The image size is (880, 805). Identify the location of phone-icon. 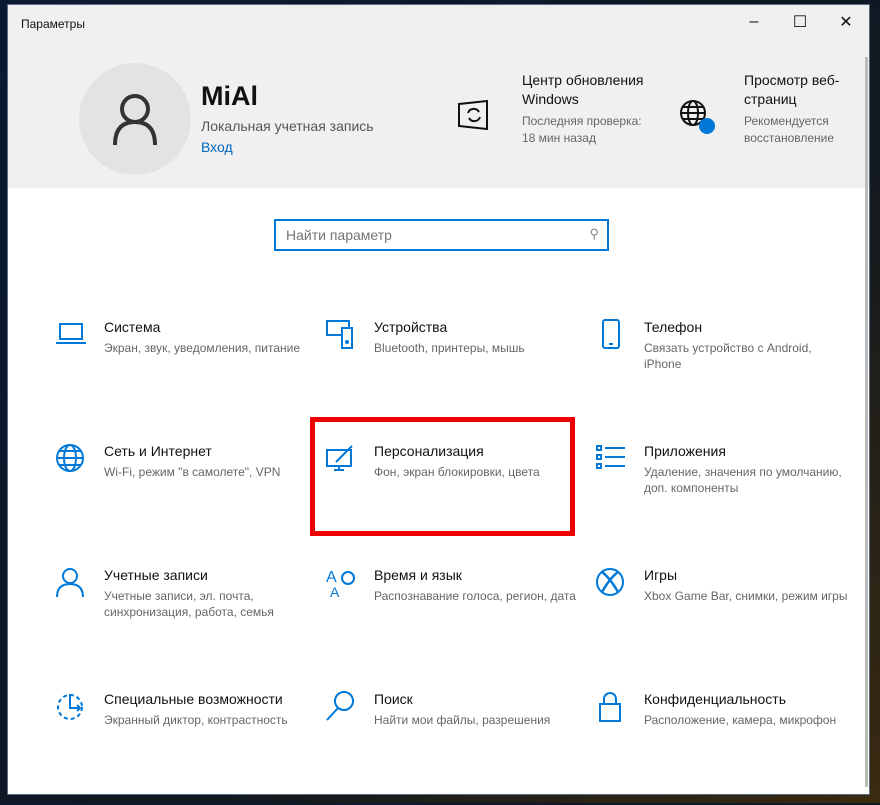
(611, 334).